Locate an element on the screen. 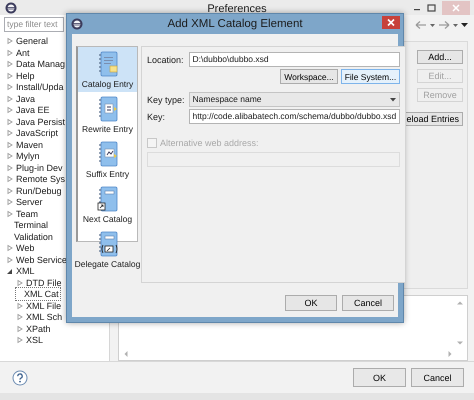 Image resolution: width=474 pixels, height=400 pixels. close-icon is located at coordinates (391, 22).